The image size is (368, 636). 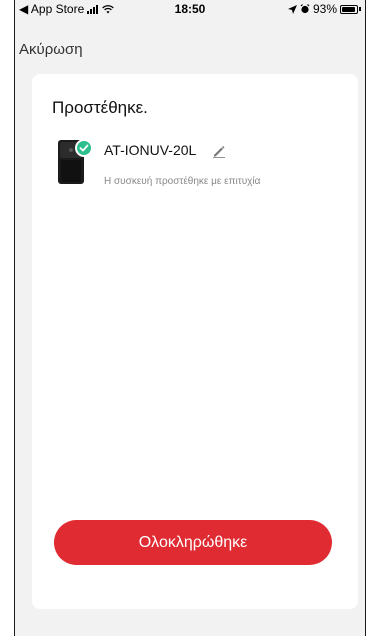 What do you see at coordinates (100, 107) in the screenshot?
I see `page-title: Προστέθηκε.` at bounding box center [100, 107].